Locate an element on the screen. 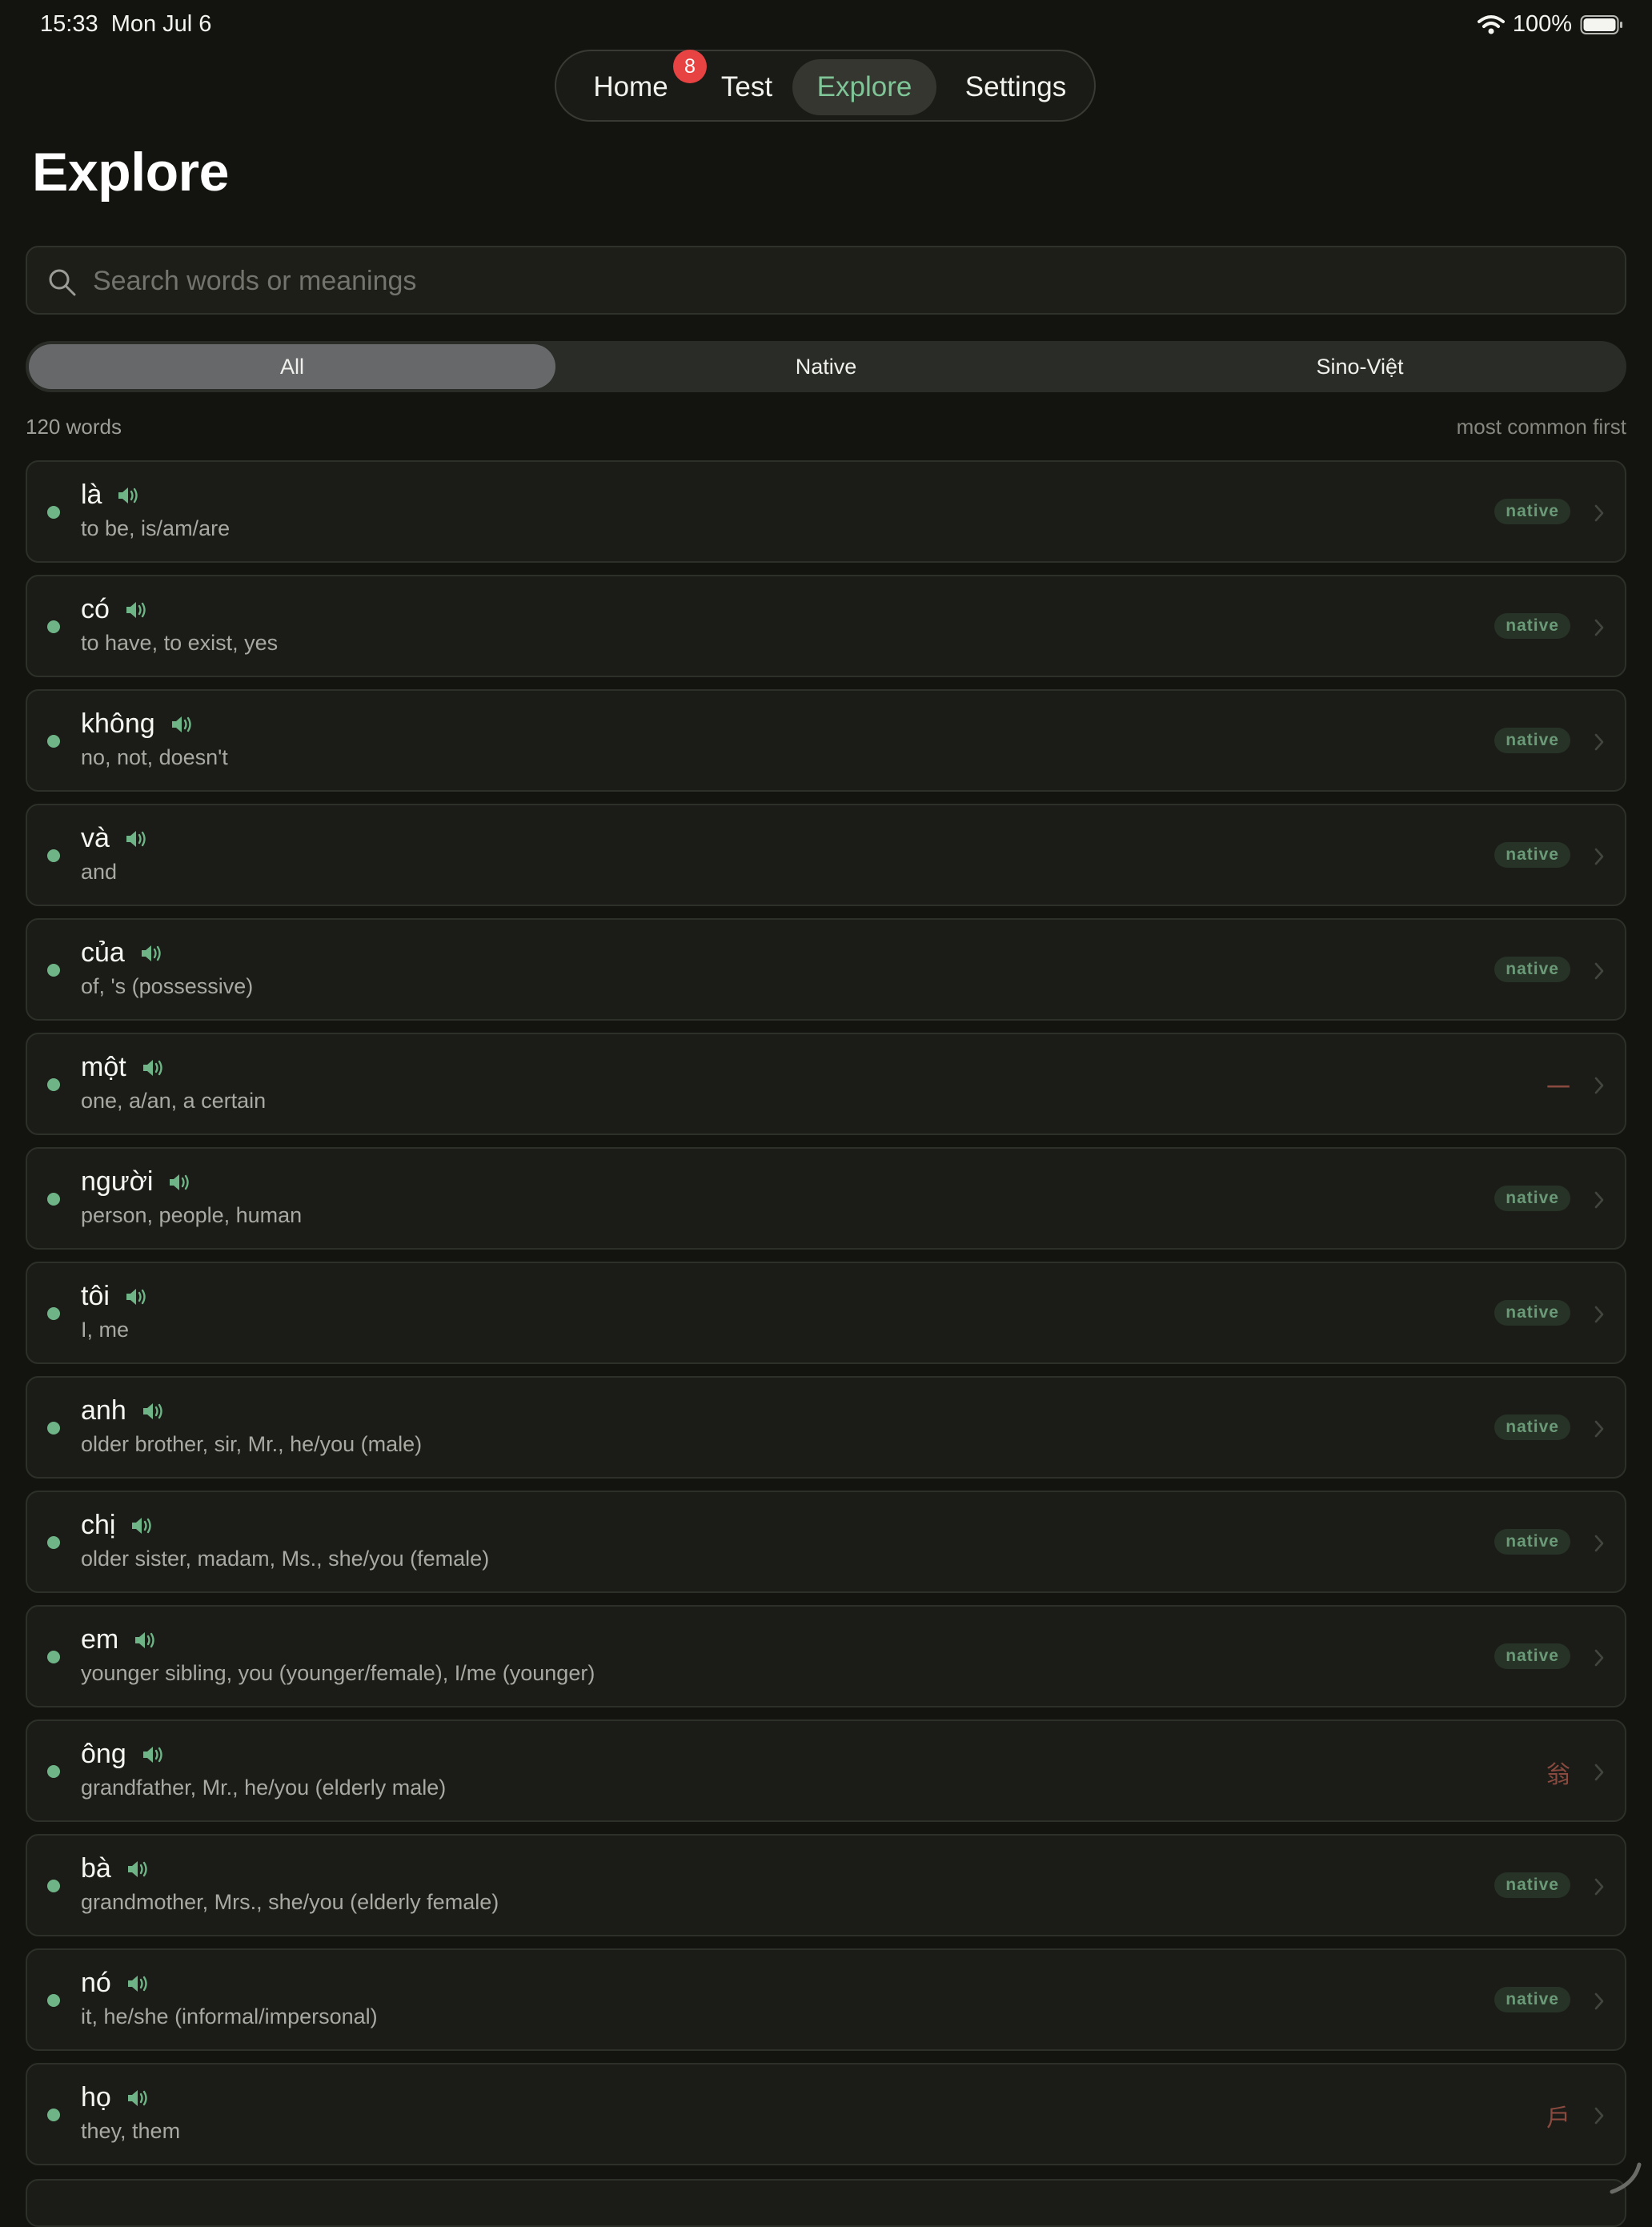 The image size is (1652, 2227). scroll-indicator is located at coordinates (1625, 2178).